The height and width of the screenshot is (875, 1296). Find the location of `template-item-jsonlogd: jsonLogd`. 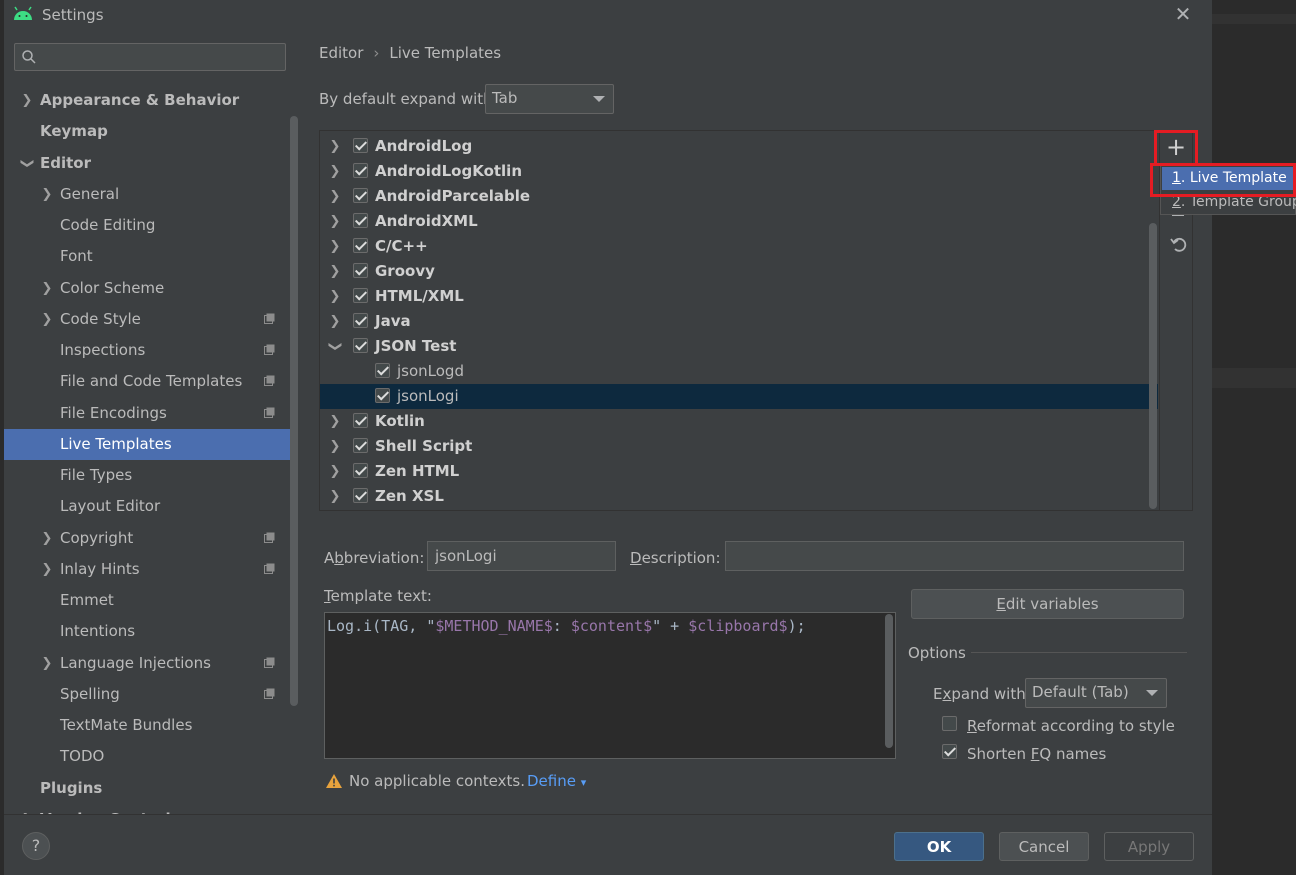

template-item-jsonlogd: jsonLogd is located at coordinates (739, 371).